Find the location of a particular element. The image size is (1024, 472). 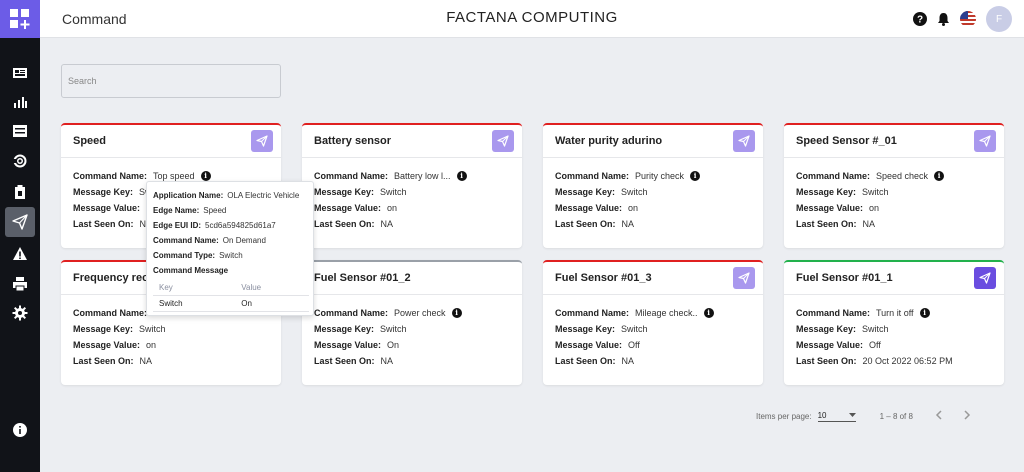

gear-icon is located at coordinates (20, 313).